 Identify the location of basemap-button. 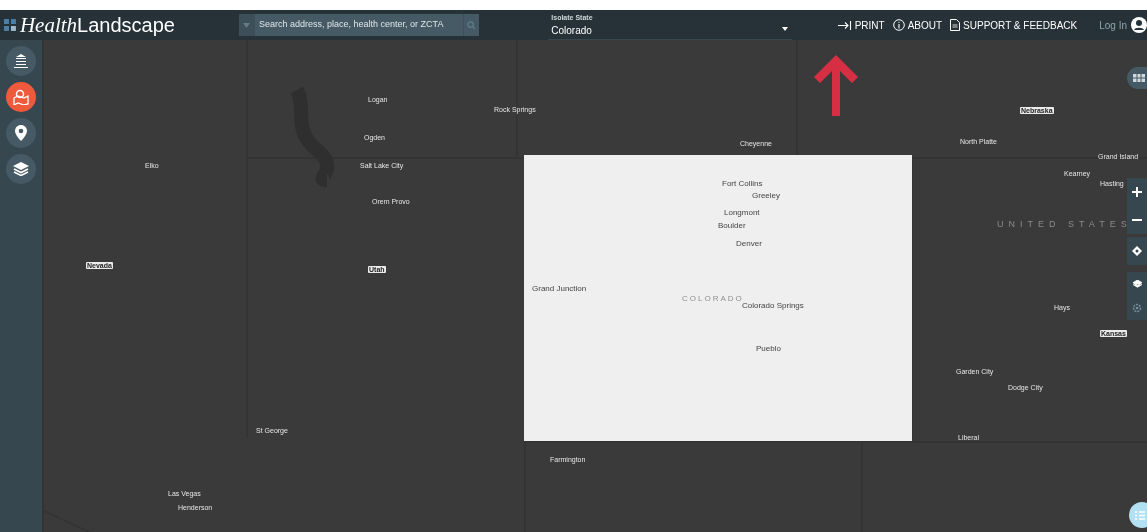
(1137, 78).